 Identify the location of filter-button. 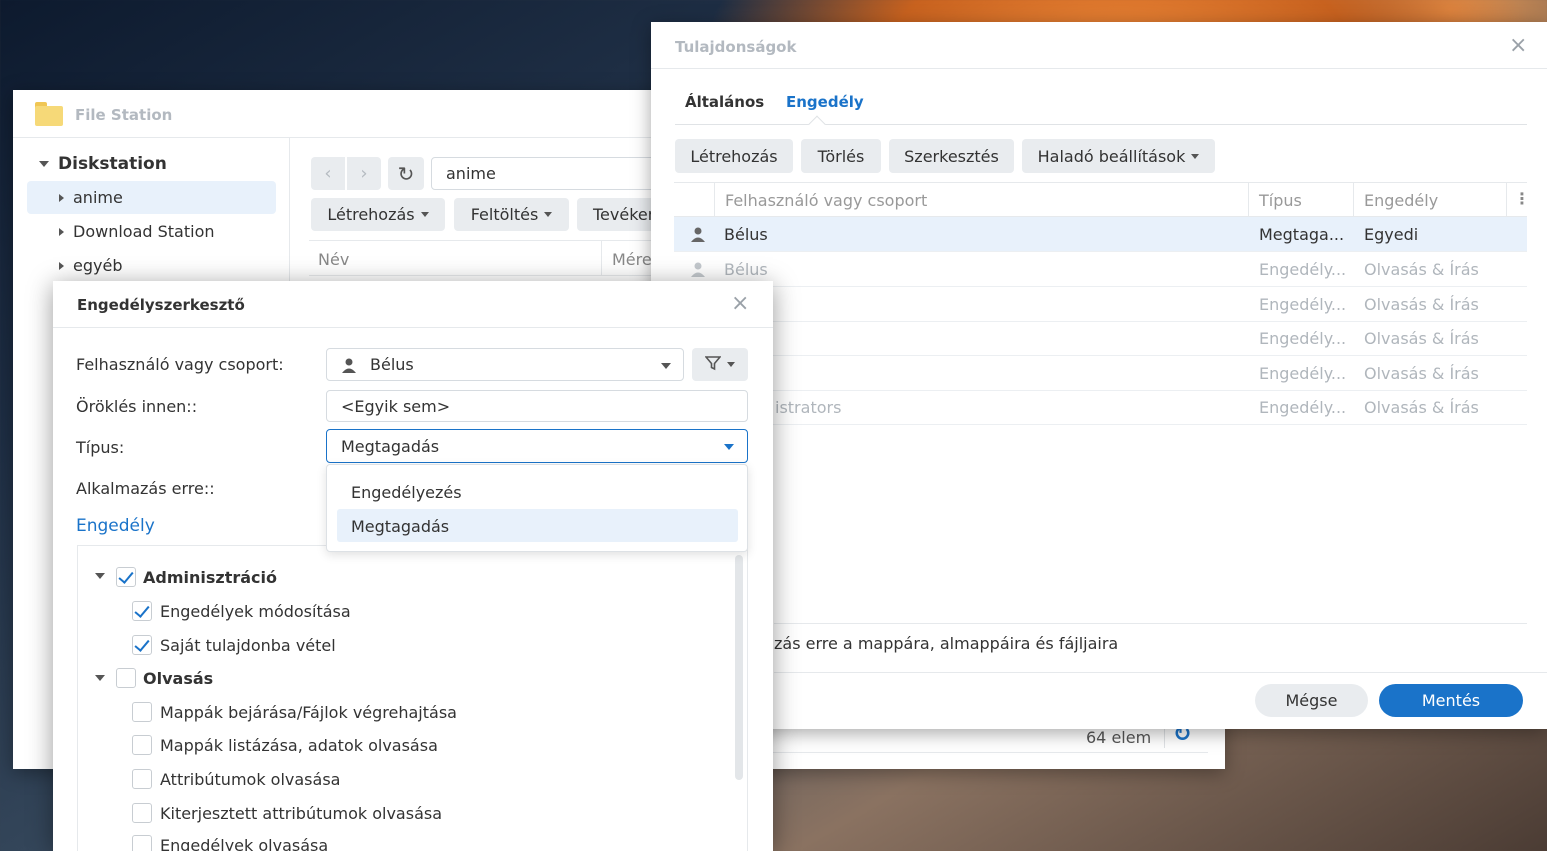
(720, 364).